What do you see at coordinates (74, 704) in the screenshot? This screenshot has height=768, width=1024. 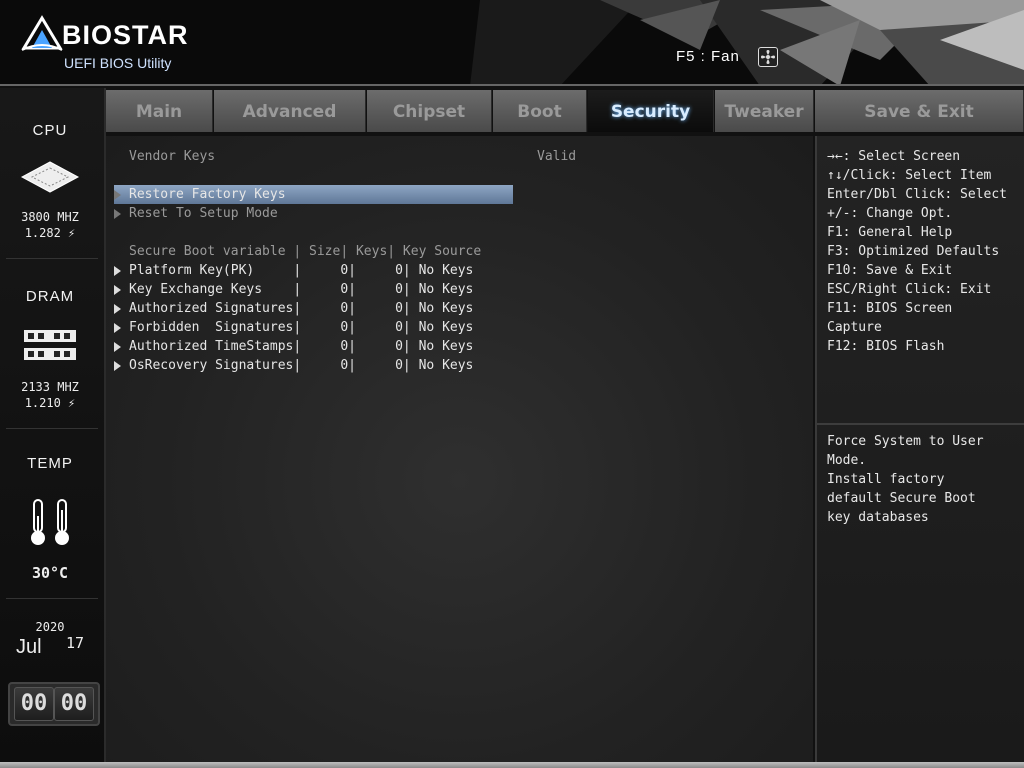 I see `clock-minutes: 00` at bounding box center [74, 704].